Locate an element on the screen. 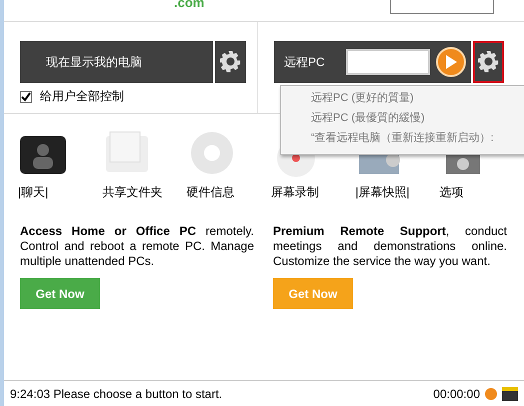 This screenshot has width=524, height=406. checkbox-label: 给用户全部控制 is located at coordinates (82, 96).